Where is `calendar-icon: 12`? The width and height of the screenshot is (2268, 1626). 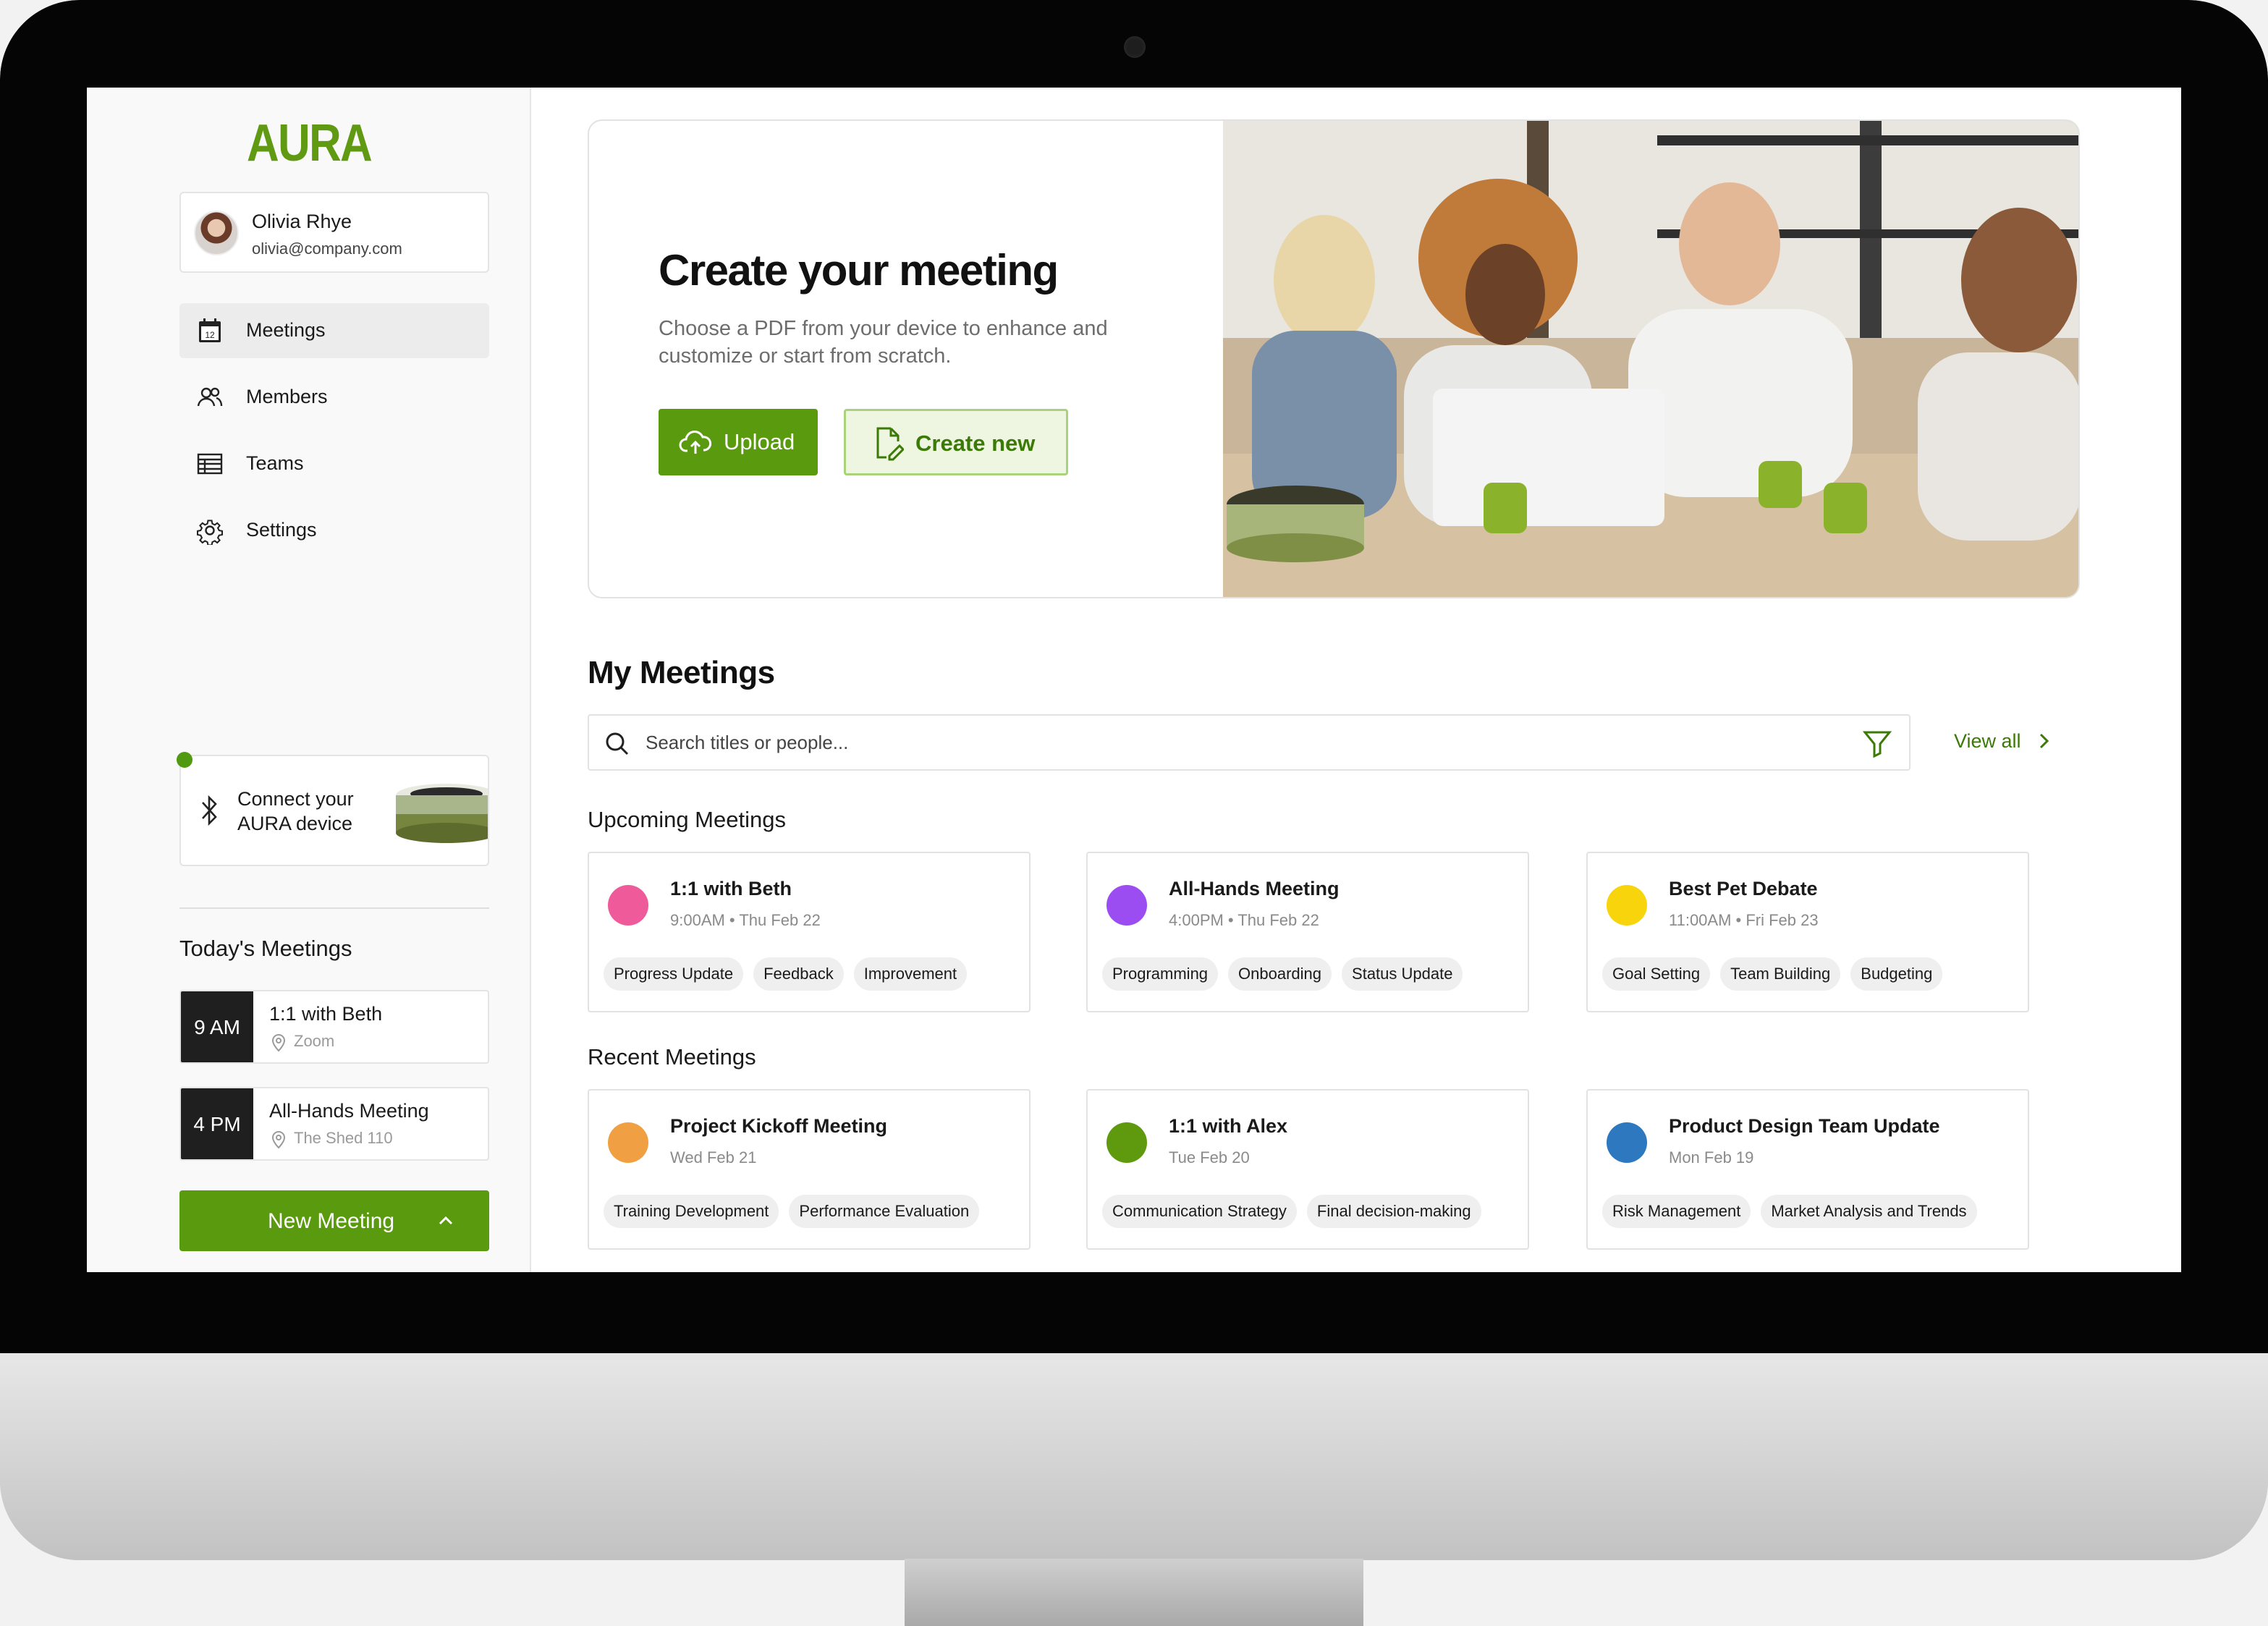 calendar-icon: 12 is located at coordinates (210, 330).